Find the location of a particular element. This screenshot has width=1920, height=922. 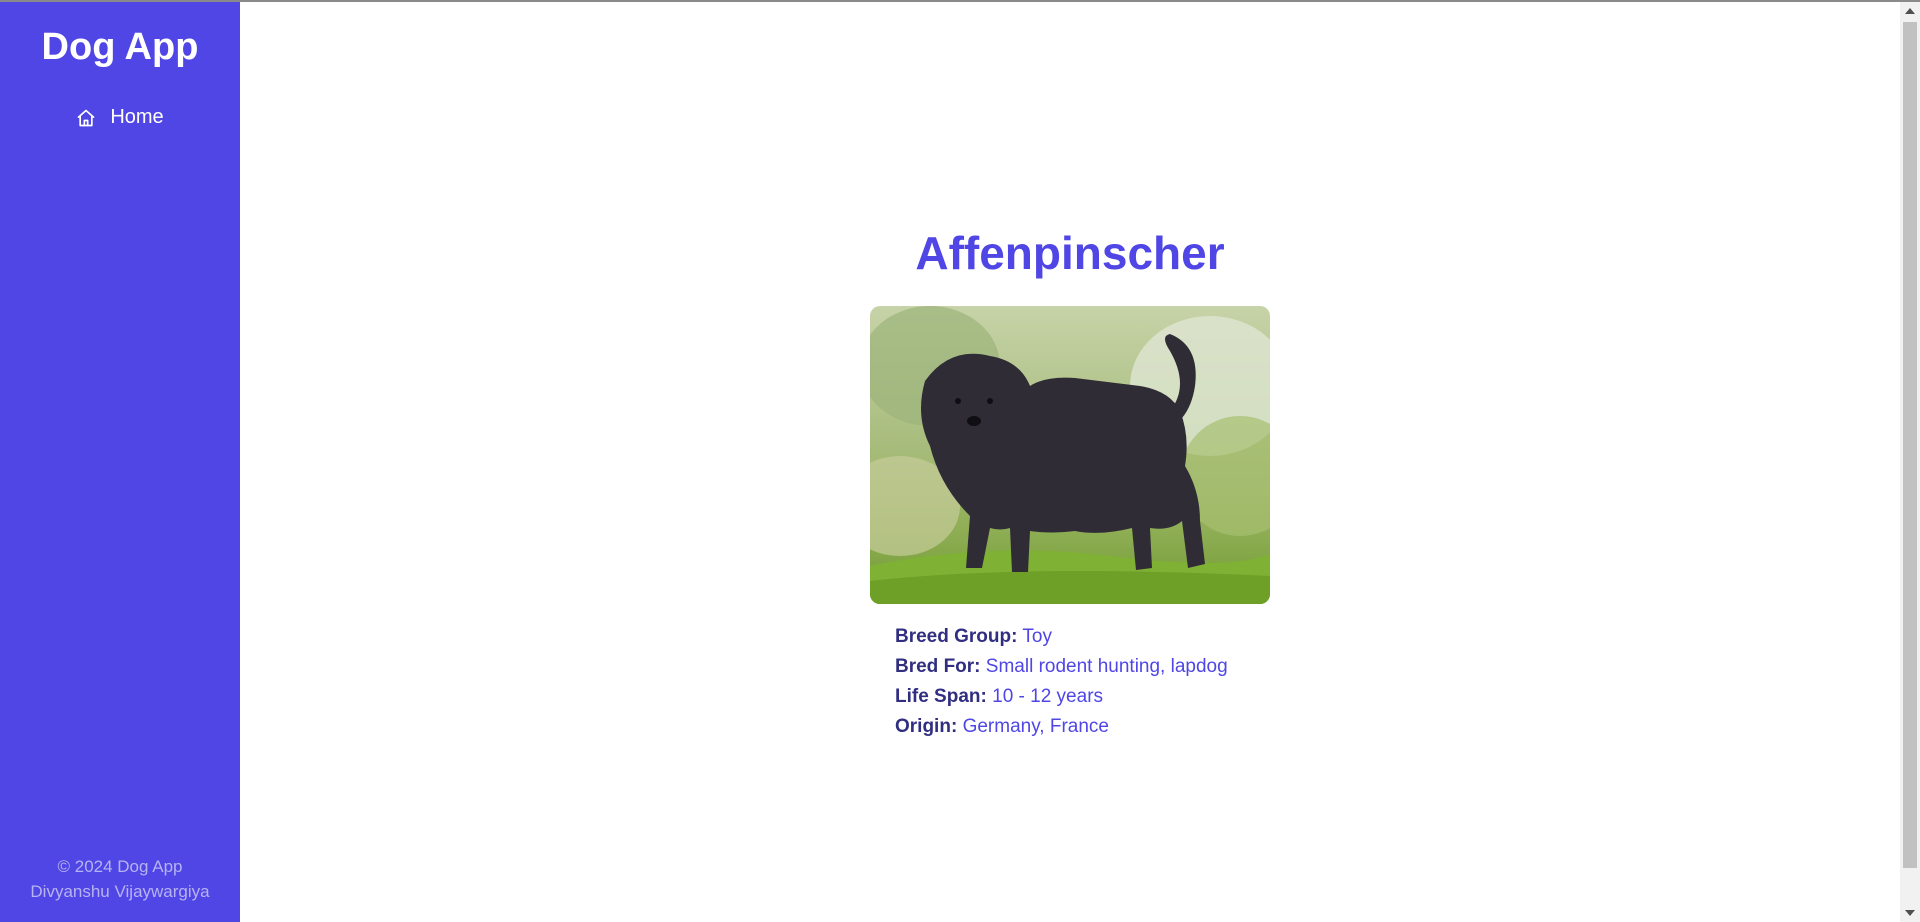

detail-row-breed-group: Breed Group: Toy is located at coordinates (1061, 637).